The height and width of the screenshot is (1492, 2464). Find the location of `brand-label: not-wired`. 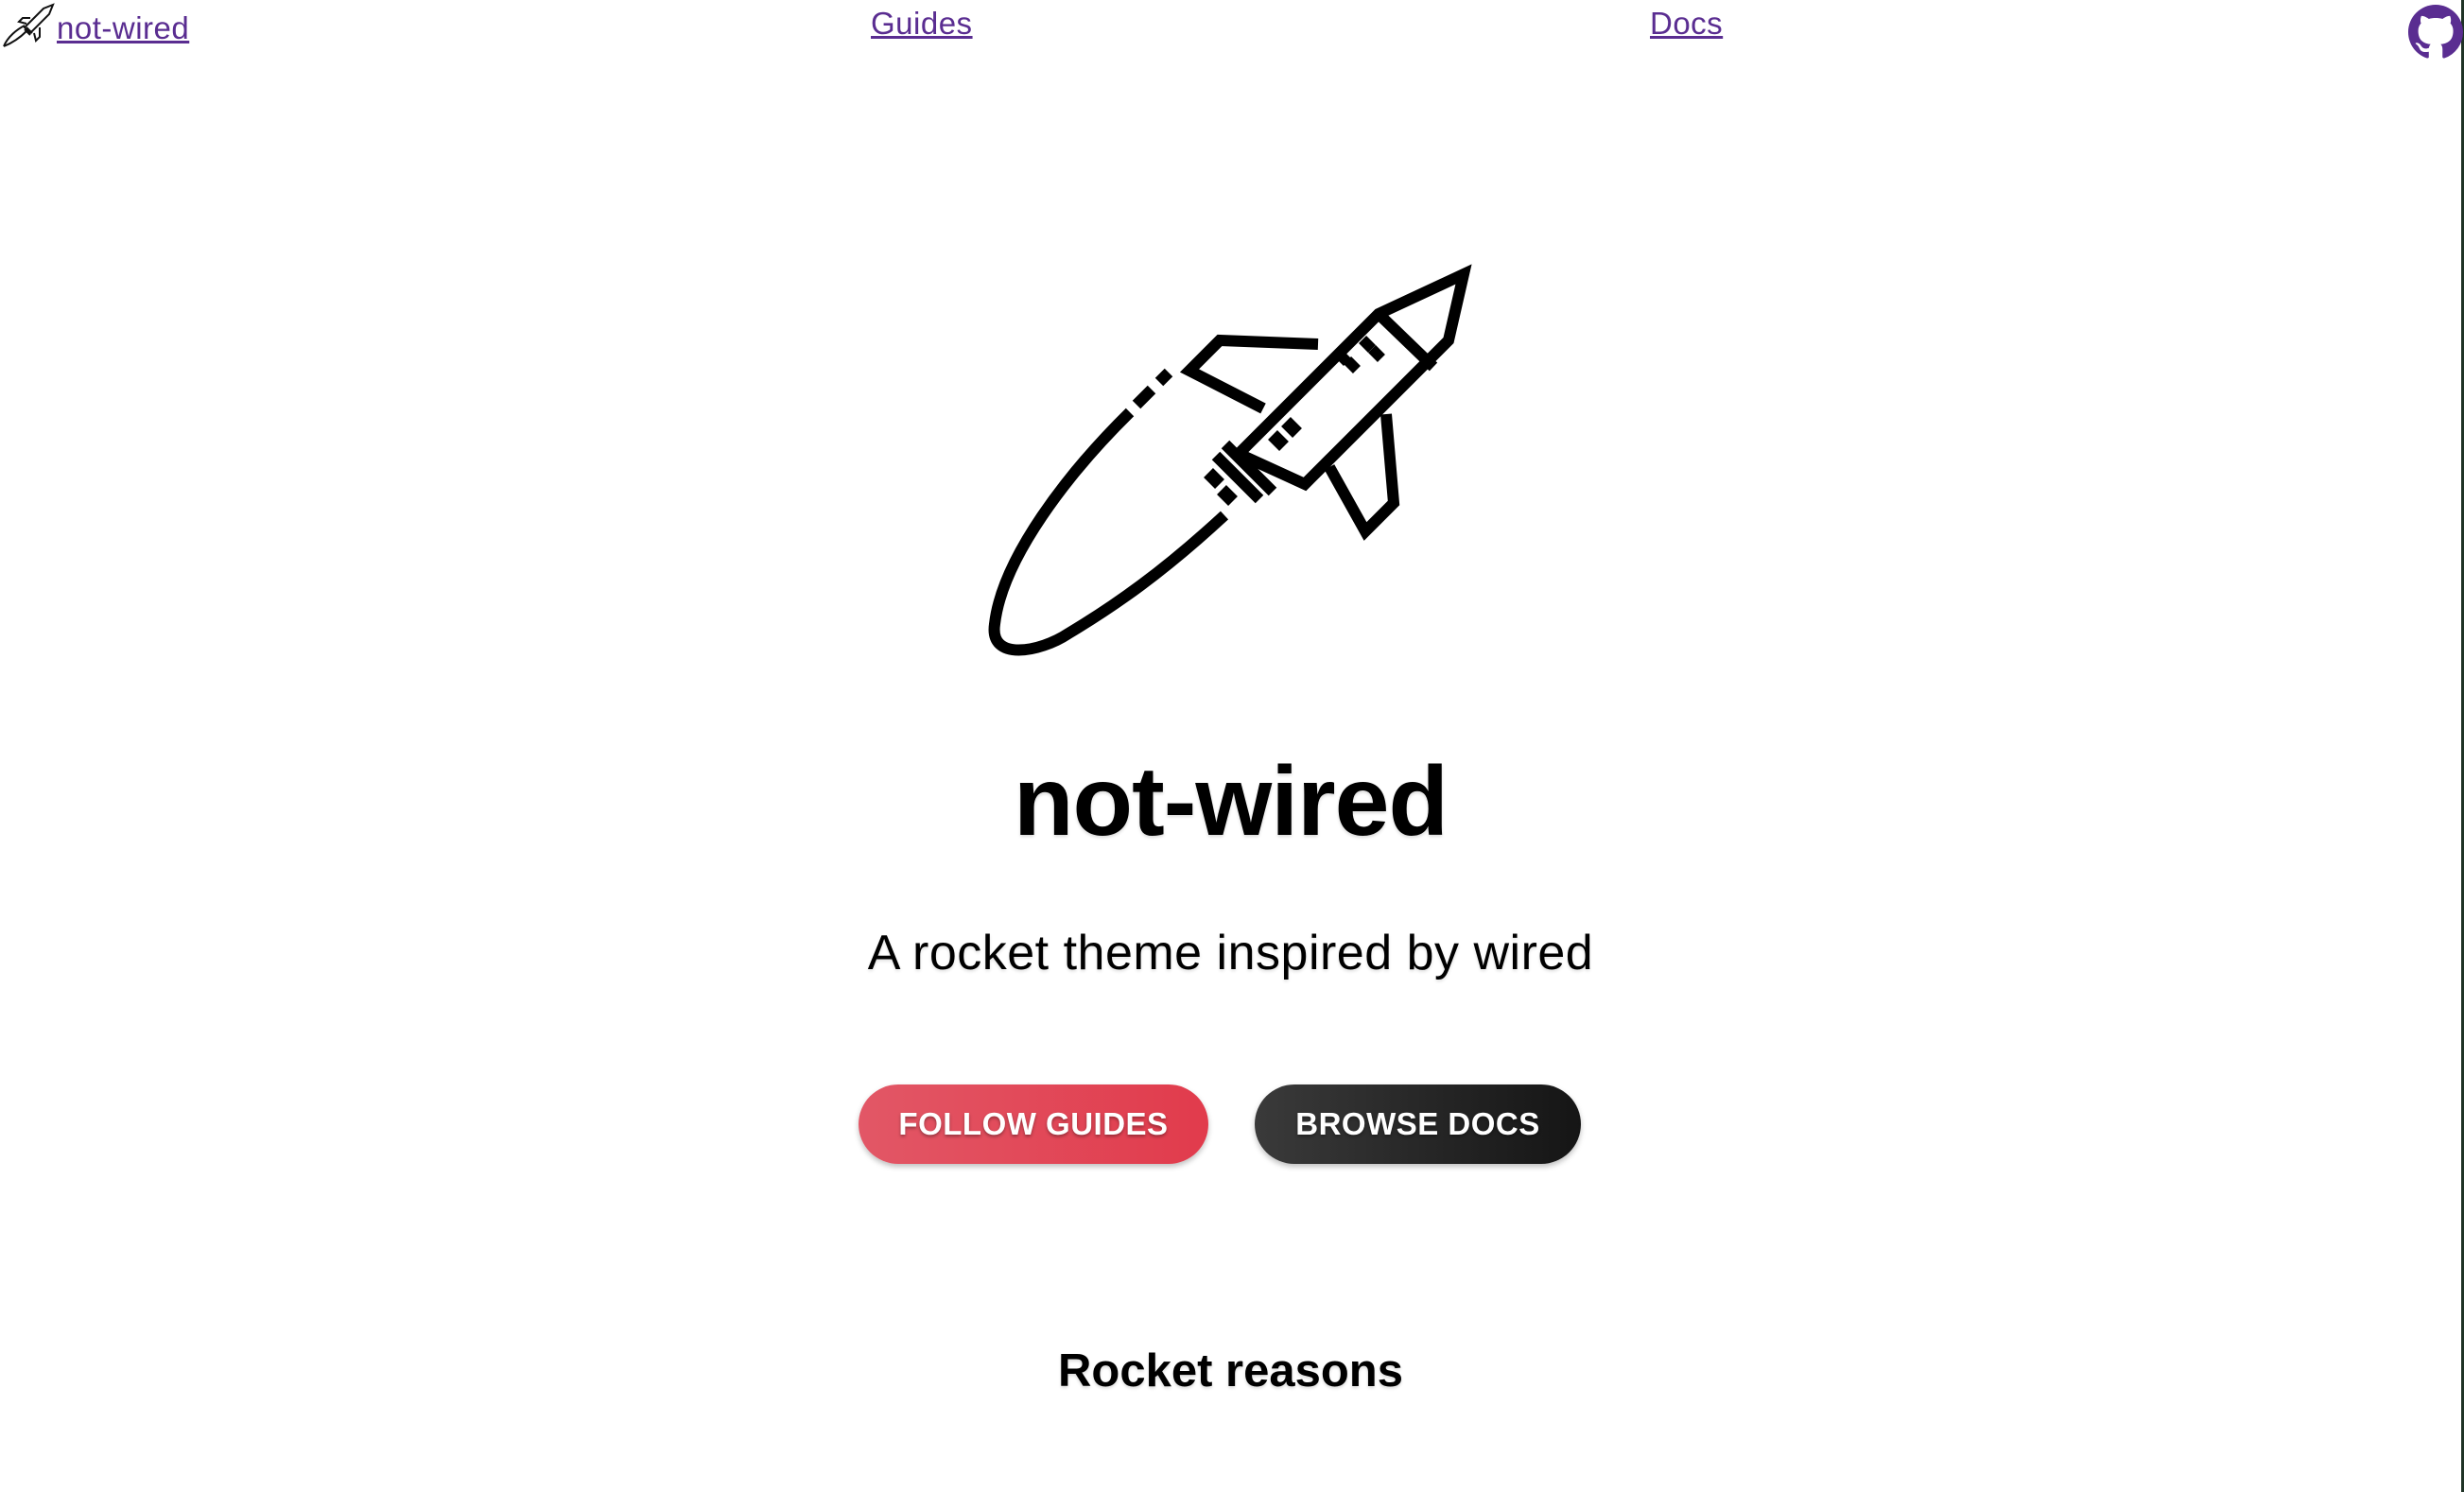

brand-label: not-wired is located at coordinates (123, 27).